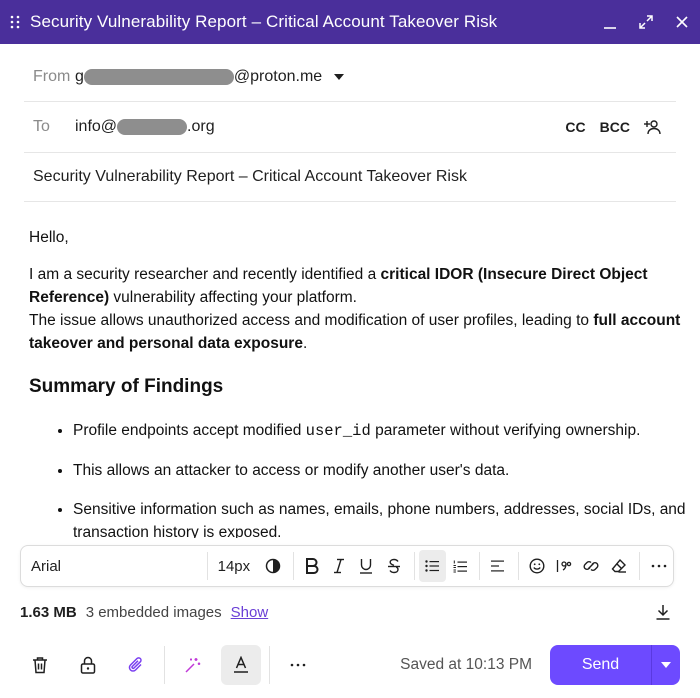  What do you see at coordinates (96, 126) in the screenshot?
I see `to-address-prefix: info@` at bounding box center [96, 126].